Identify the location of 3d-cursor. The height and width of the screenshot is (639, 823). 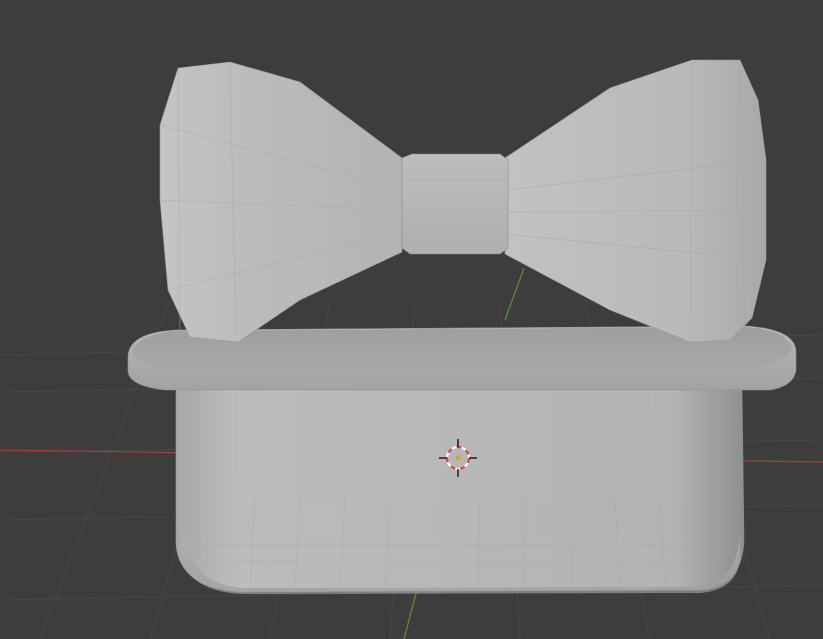
(458, 458).